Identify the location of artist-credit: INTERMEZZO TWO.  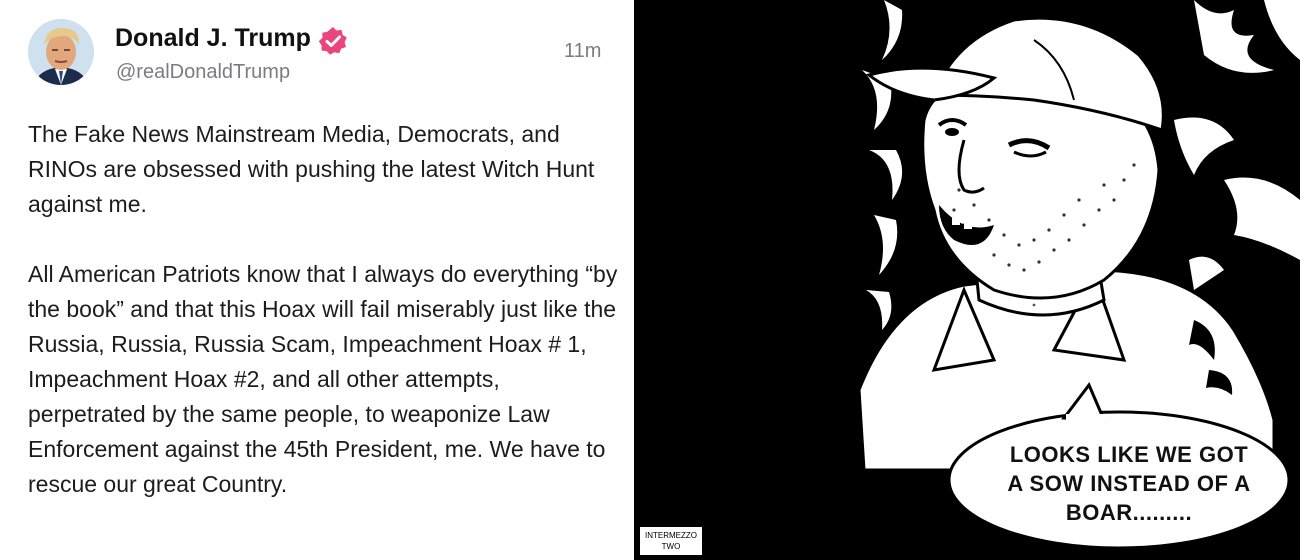
(671, 541).